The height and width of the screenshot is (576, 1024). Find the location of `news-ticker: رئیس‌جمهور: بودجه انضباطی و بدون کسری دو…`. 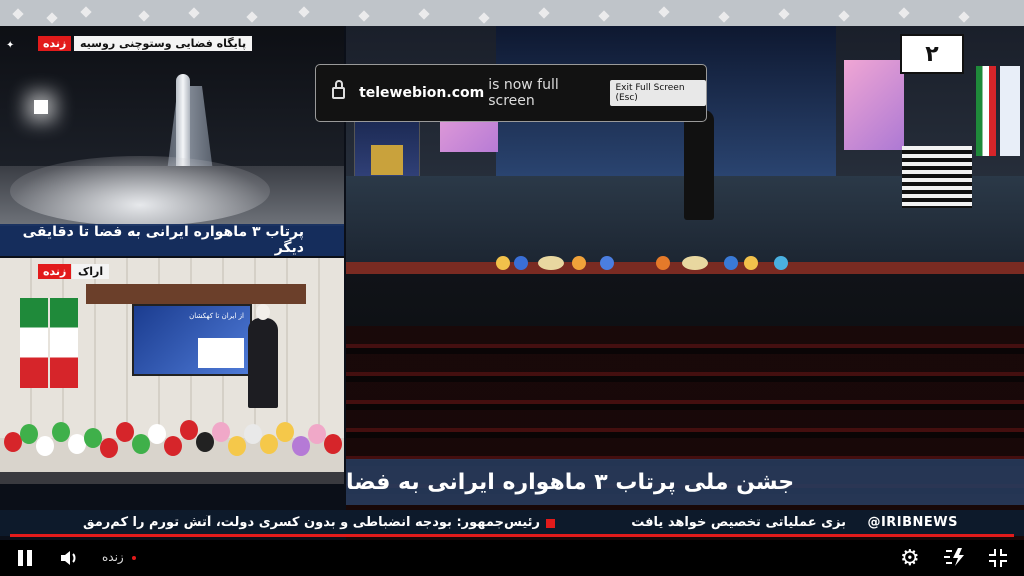

news-ticker: رئیس‌جمهور: بودجه انضباطی و بدون کسری دو… is located at coordinates (512, 523).